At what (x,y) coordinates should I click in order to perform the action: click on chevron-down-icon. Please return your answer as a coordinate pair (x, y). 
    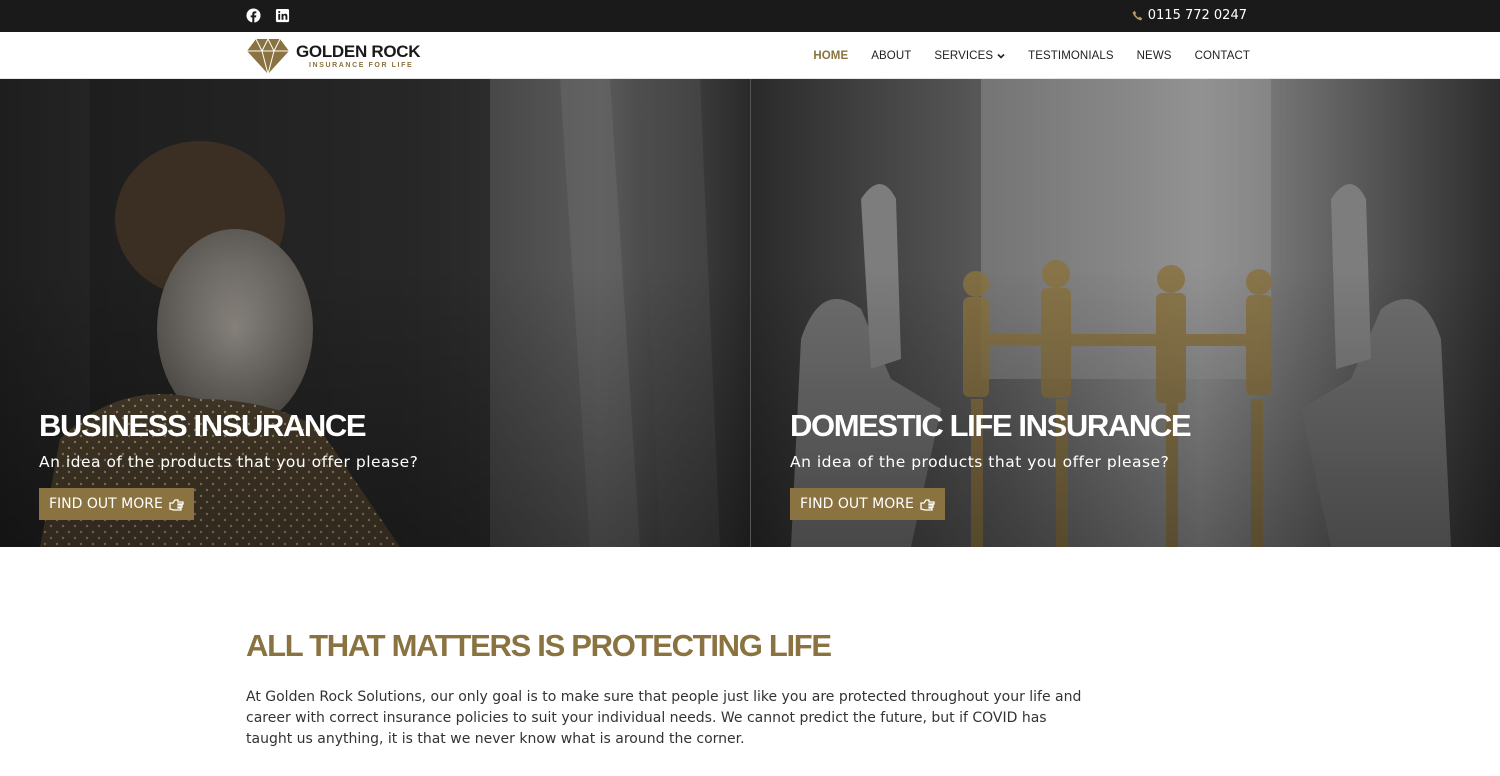
    Looking at the image, I should click on (1001, 56).